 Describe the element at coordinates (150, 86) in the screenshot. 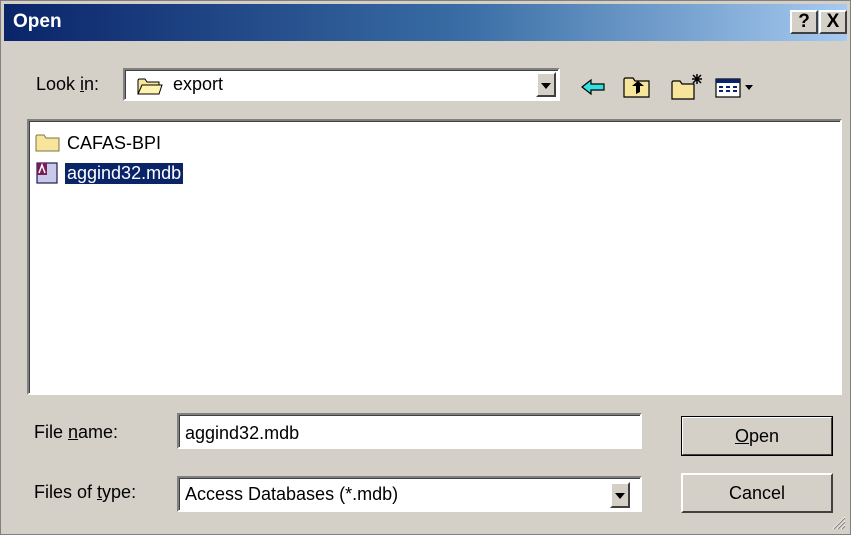

I see `open-folder-icon` at that location.